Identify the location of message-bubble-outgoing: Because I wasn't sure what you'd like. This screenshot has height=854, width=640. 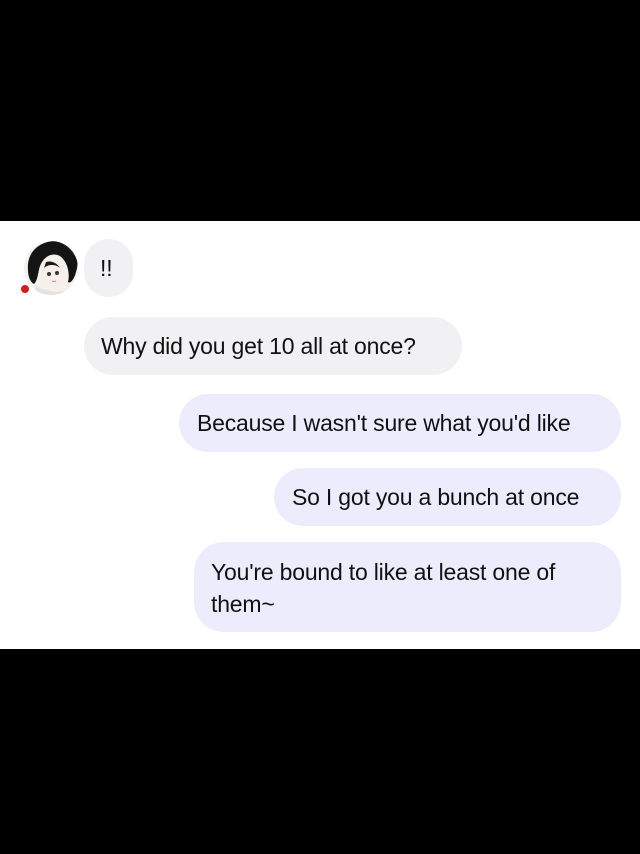
(400, 423).